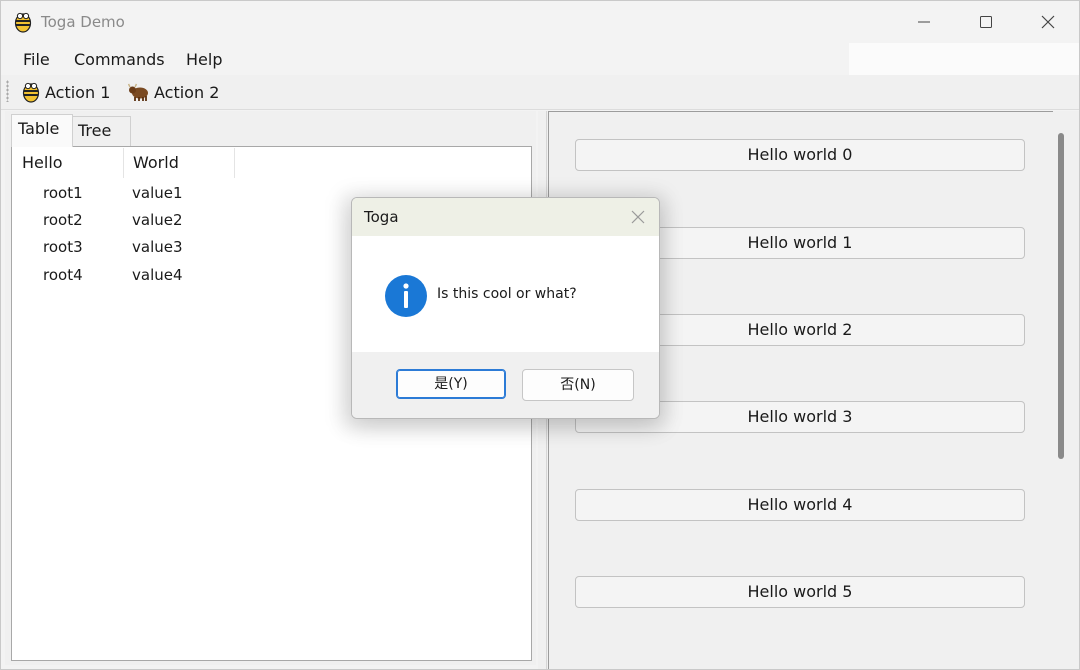 Image resolution: width=1080 pixels, height=670 pixels. What do you see at coordinates (507, 294) in the screenshot?
I see `dialog-message: Is this cool or what?` at bounding box center [507, 294].